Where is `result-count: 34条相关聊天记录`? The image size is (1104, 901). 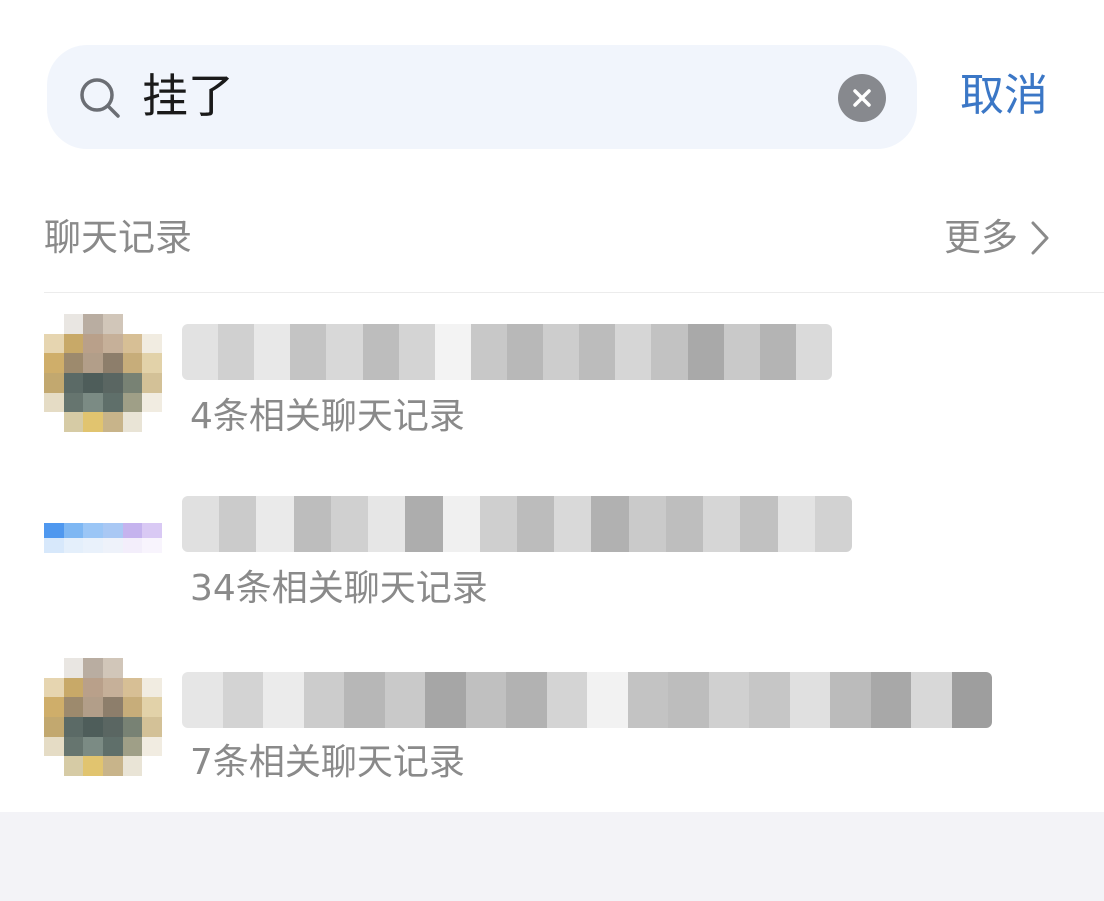 result-count: 34条相关聊天记录 is located at coordinates (339, 588).